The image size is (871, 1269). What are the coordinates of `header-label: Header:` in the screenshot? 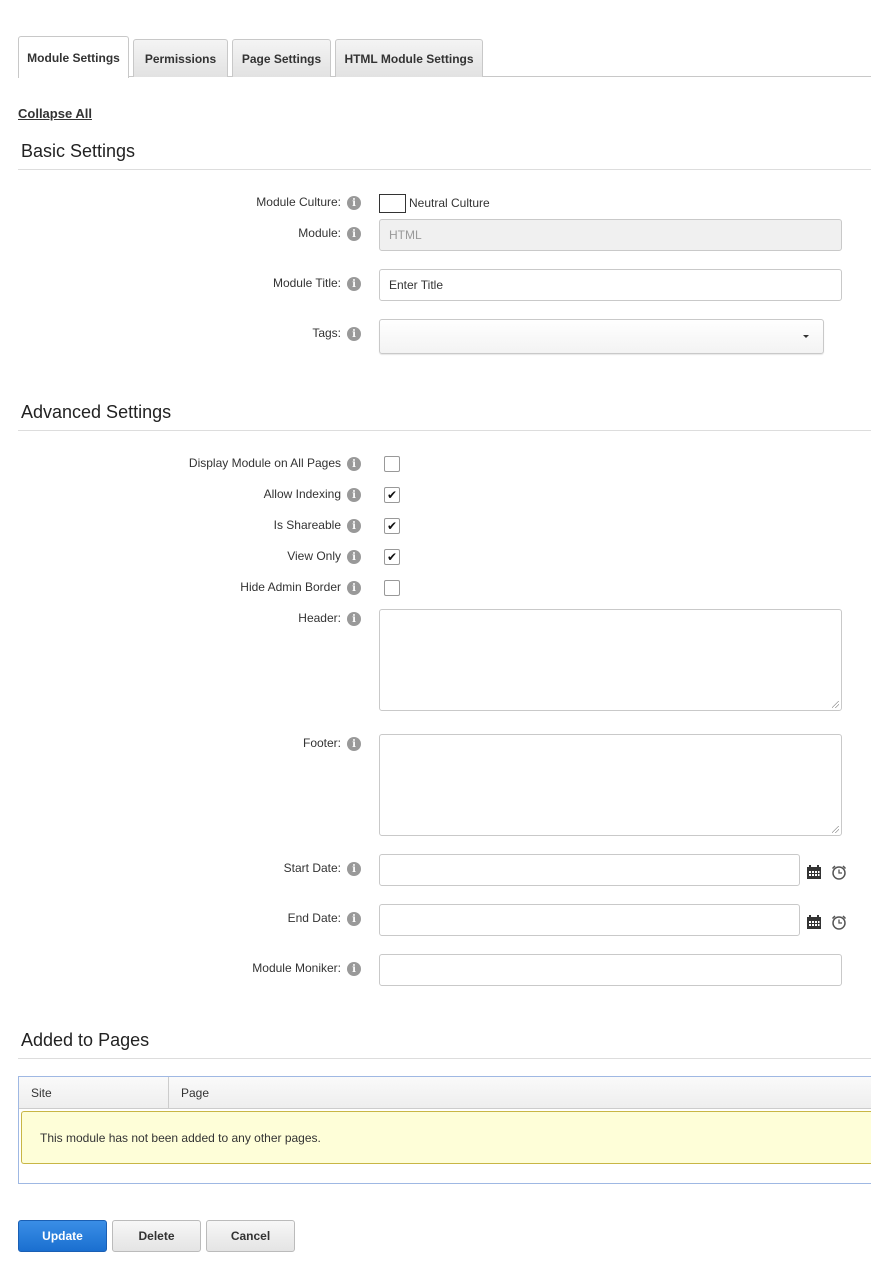 It's located at (319, 618).